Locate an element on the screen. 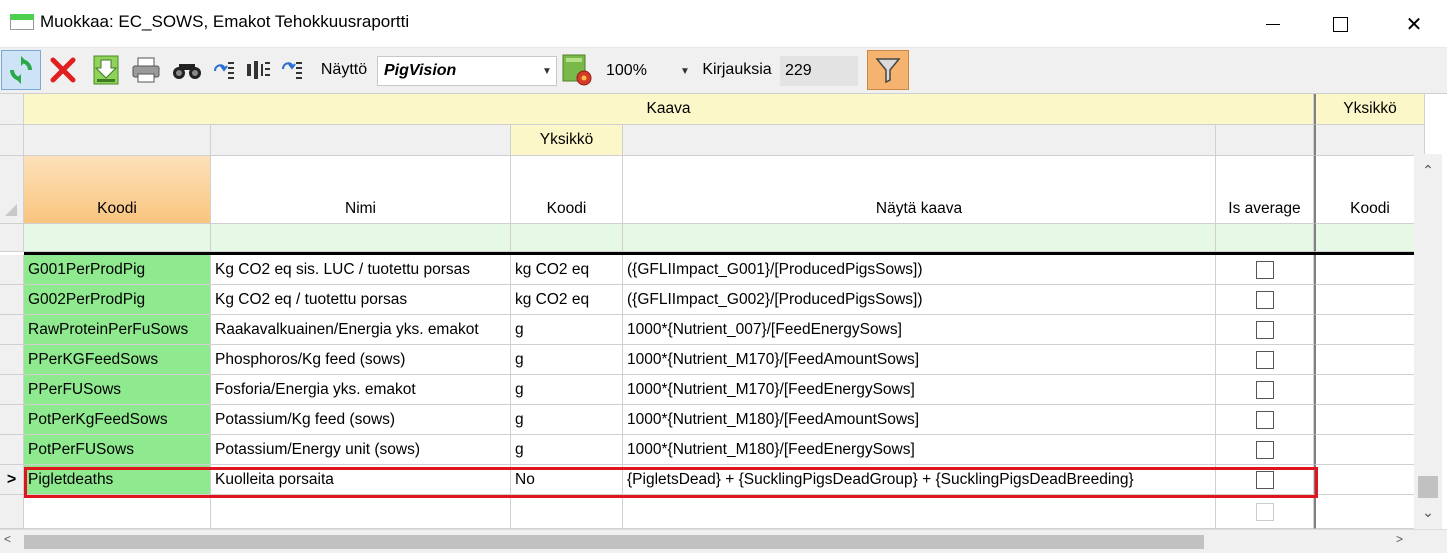 The width and height of the screenshot is (1447, 553). table-cell-formula: ({GFLIImpact_G002}/[ProducedPigsSows]) is located at coordinates (919, 300).